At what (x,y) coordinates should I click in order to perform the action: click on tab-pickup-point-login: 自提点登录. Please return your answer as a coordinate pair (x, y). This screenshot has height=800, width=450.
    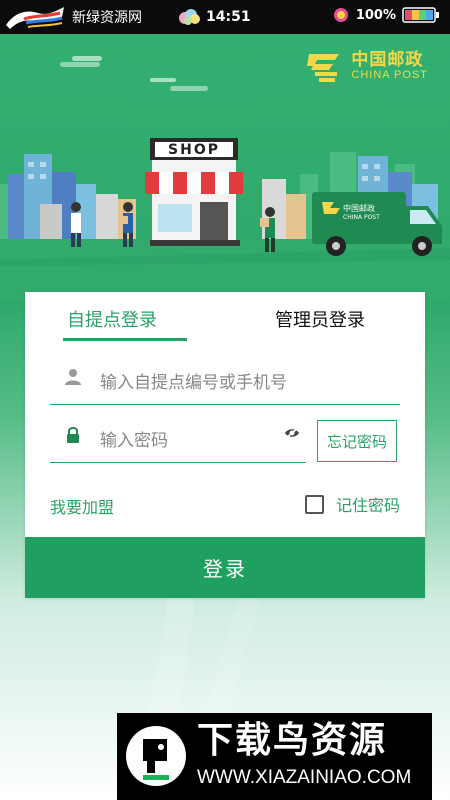
    Looking at the image, I should click on (128, 321).